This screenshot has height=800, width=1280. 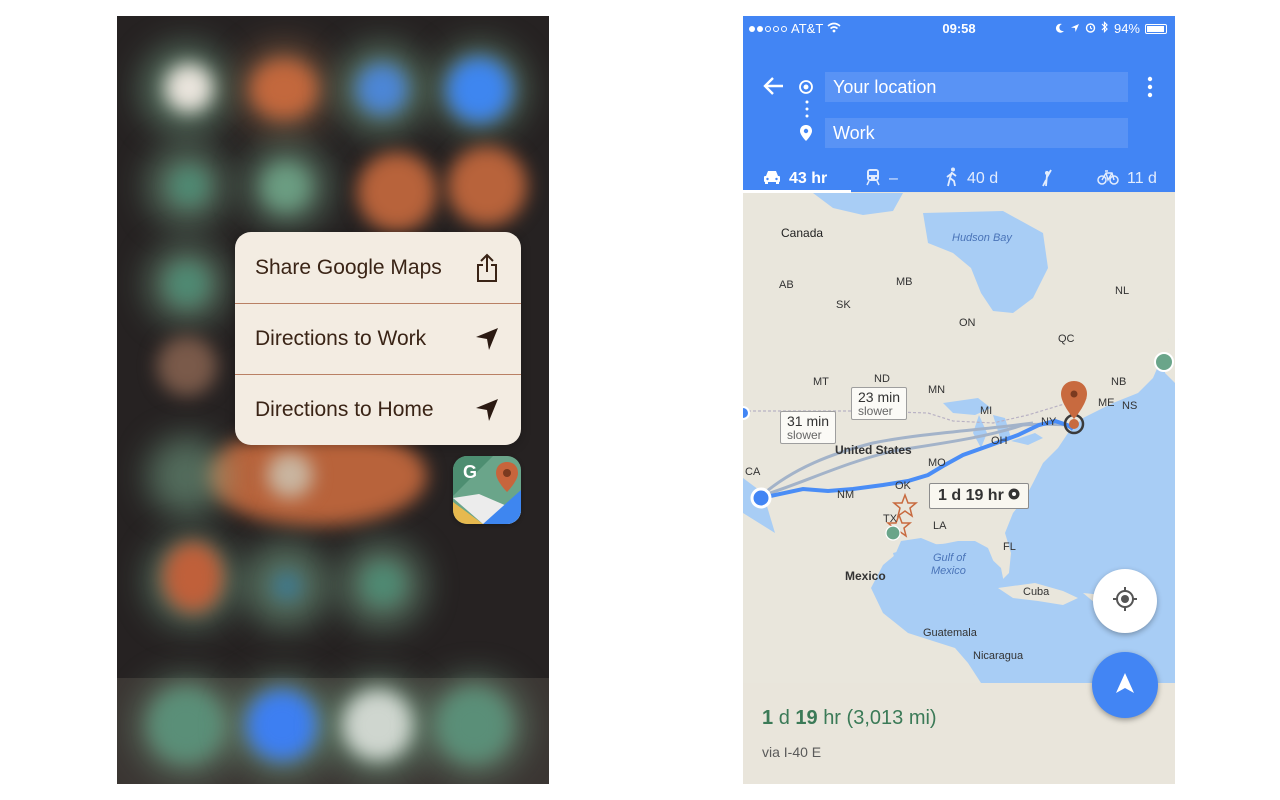 What do you see at coordinates (1125, 601) in the screenshot?
I see `my-location-button` at bounding box center [1125, 601].